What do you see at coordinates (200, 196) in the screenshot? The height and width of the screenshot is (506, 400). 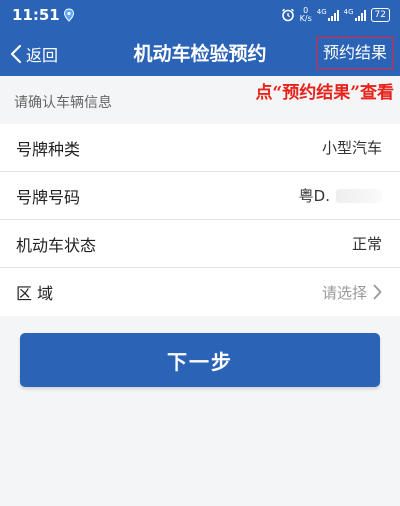 I see `row-plate-number: 号牌号码 粤D.` at bounding box center [200, 196].